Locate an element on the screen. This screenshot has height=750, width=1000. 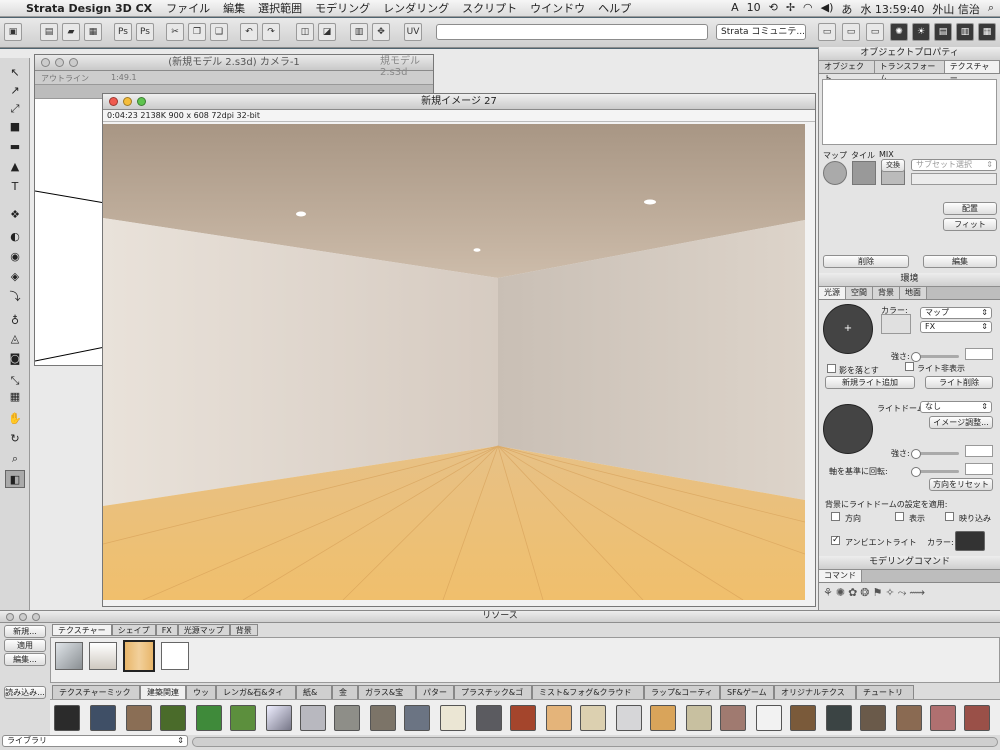
render-window-titlebar: 新規イメージ 27 is located at coordinates (459, 102).